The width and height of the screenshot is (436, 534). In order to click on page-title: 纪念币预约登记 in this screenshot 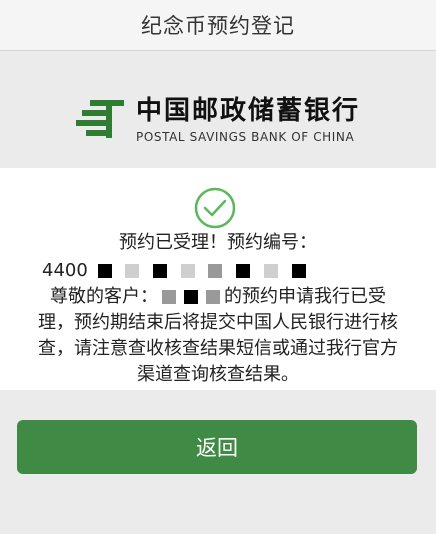, I will do `click(218, 26)`.